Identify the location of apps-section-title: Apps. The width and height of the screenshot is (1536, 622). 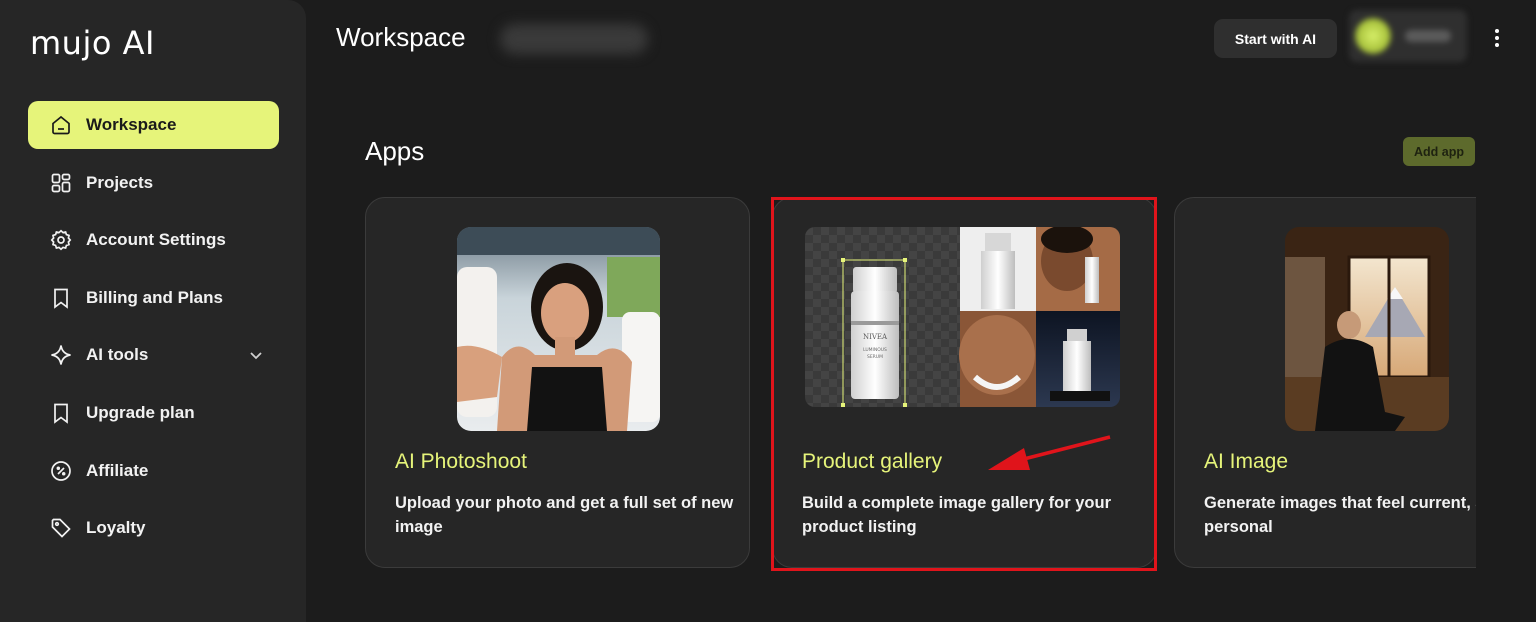
(395, 151).